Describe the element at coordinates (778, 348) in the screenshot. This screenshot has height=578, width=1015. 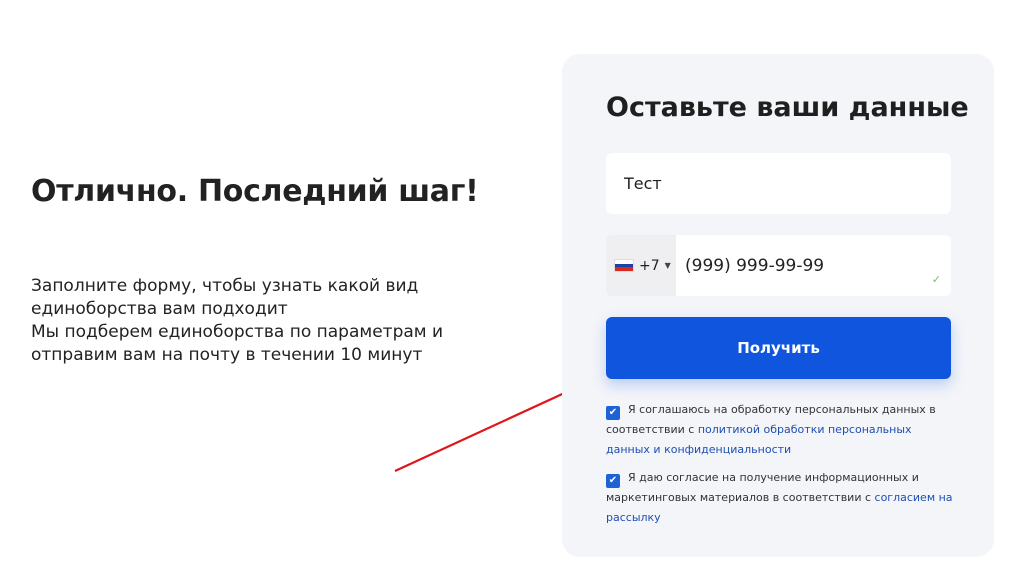
I see `submit-button: Получить` at that location.